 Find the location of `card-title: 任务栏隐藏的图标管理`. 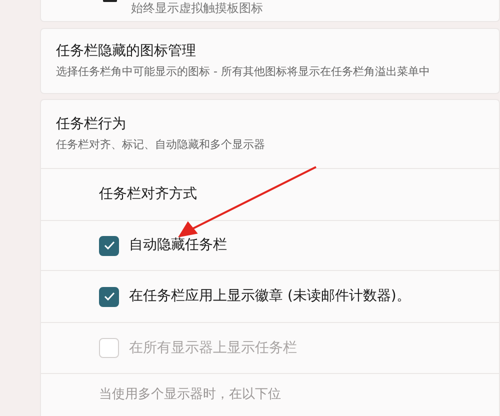

card-title: 任务栏隐藏的图标管理 is located at coordinates (126, 52).